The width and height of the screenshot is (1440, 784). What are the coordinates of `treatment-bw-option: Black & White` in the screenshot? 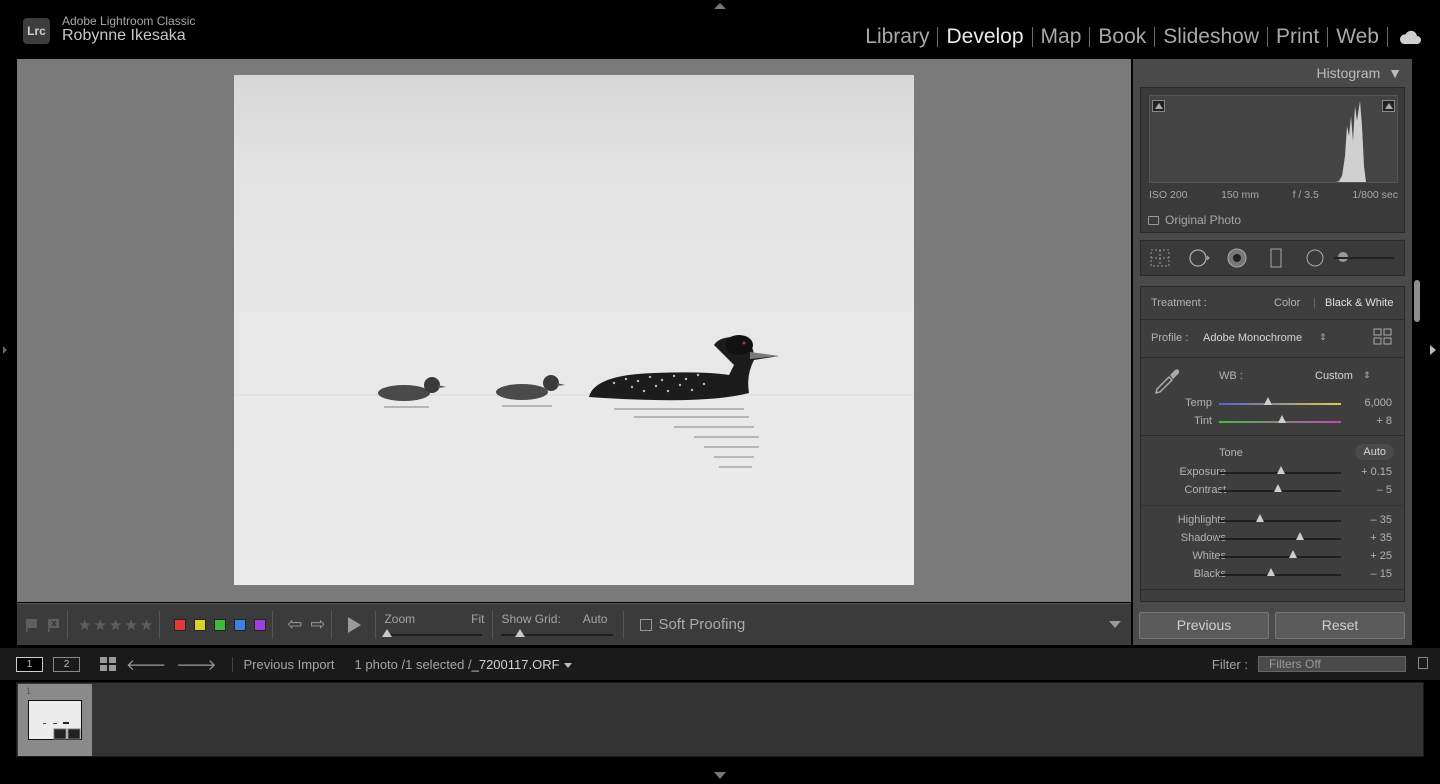 It's located at (1359, 303).